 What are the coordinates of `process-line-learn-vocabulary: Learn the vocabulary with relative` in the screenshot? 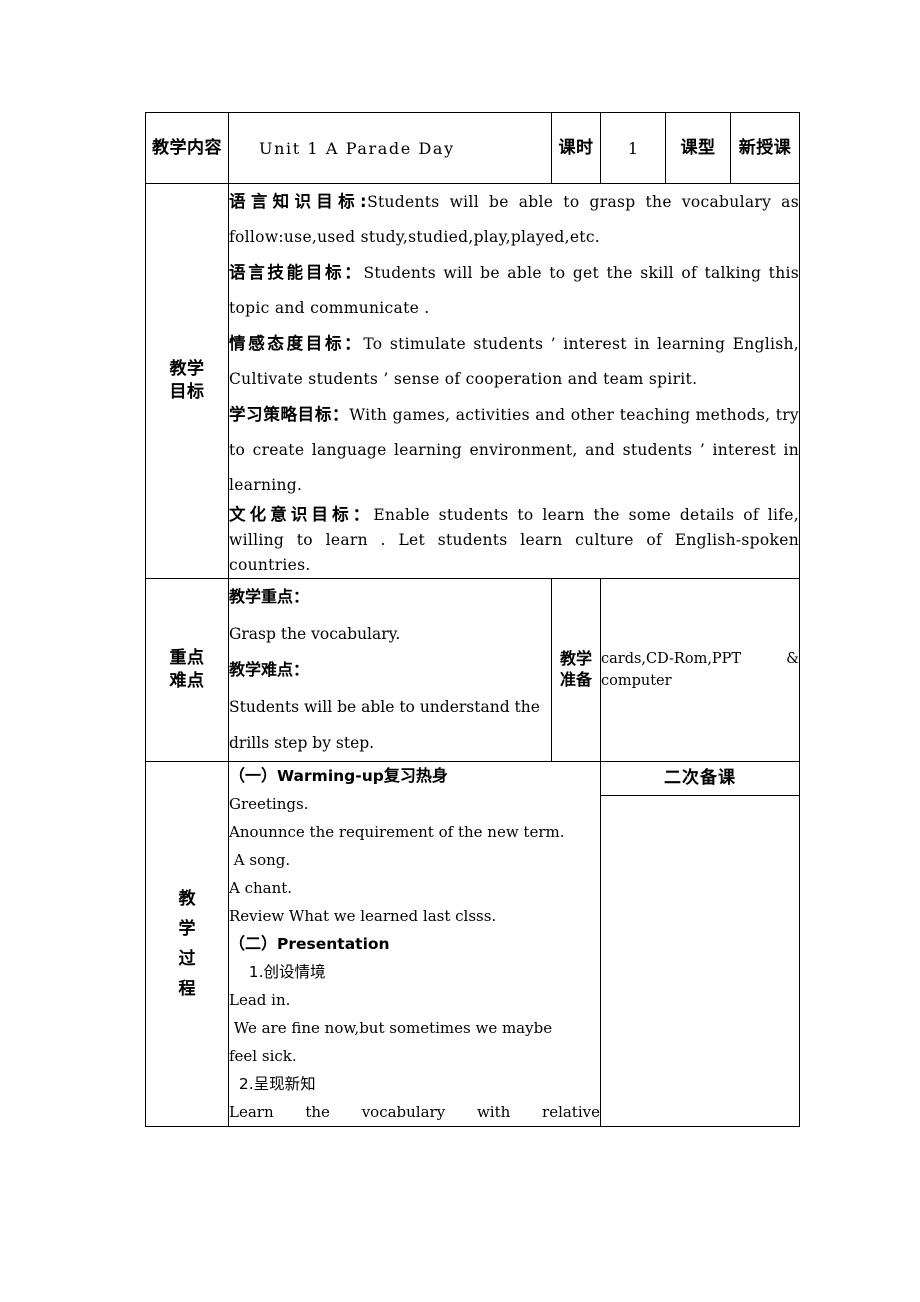 It's located at (414, 1112).